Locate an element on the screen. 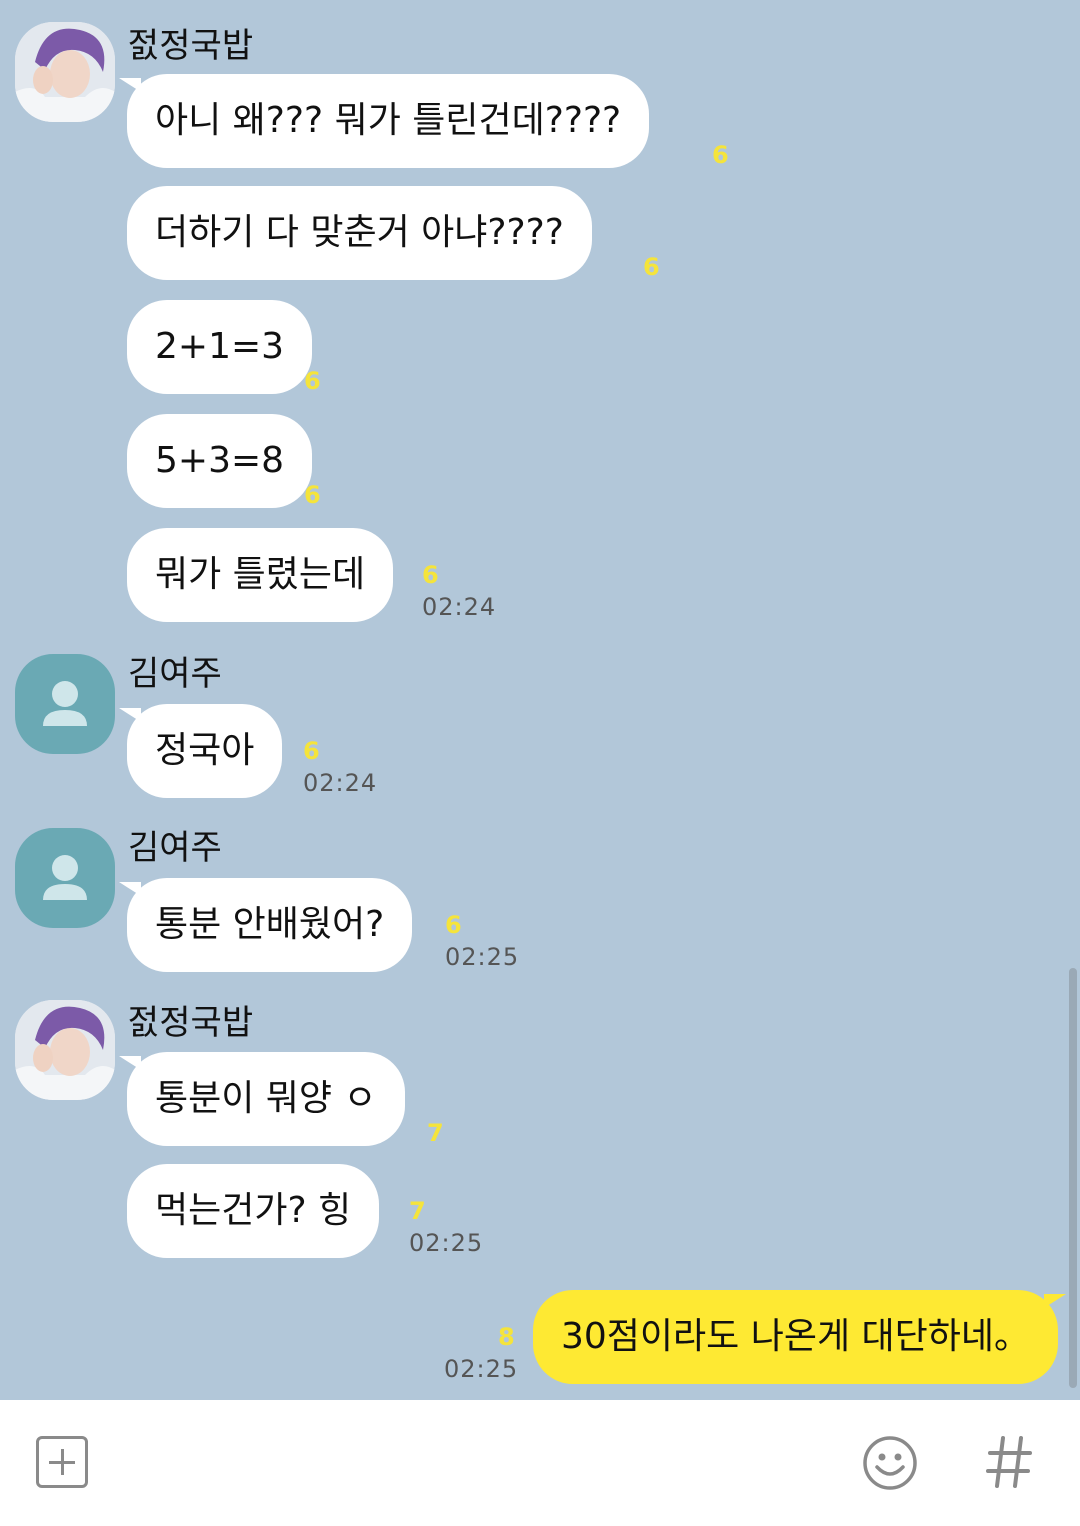 Image resolution: width=1080 pixels, height=1526 pixels. hash-button is located at coordinates (1009, 1462).